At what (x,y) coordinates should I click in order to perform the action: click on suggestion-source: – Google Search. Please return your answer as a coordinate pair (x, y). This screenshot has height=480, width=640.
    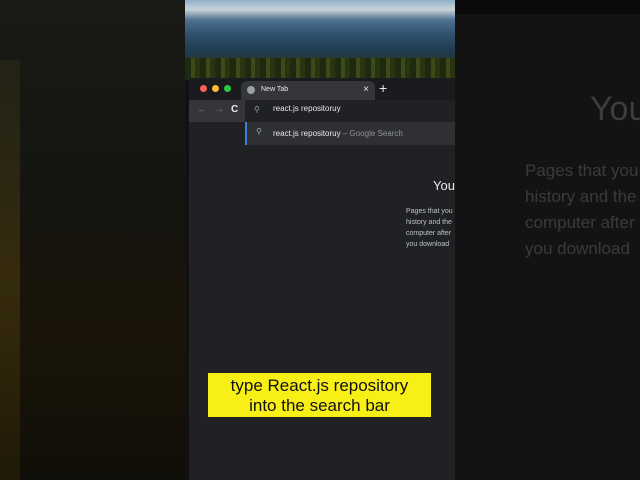
    Looking at the image, I should click on (372, 133).